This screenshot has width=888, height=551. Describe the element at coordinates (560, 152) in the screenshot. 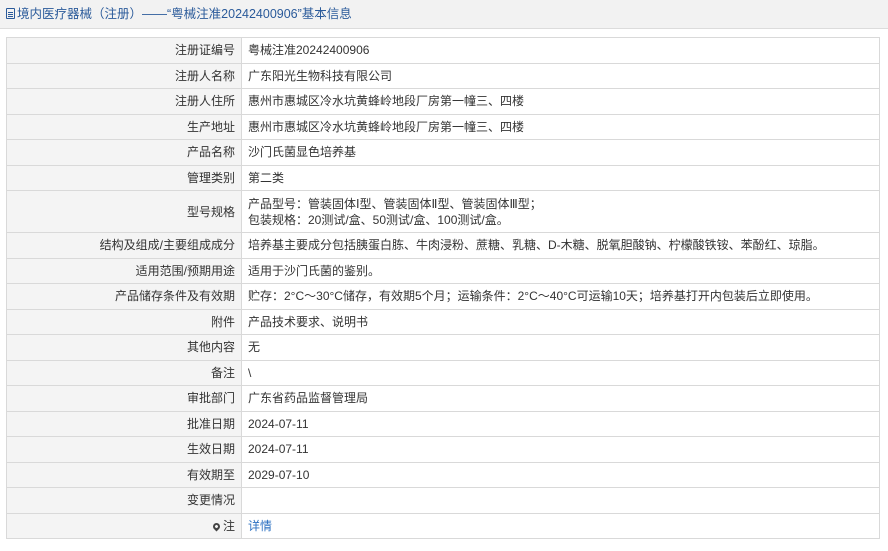

I see `row-value: 沙门氏菌显色培养基` at that location.